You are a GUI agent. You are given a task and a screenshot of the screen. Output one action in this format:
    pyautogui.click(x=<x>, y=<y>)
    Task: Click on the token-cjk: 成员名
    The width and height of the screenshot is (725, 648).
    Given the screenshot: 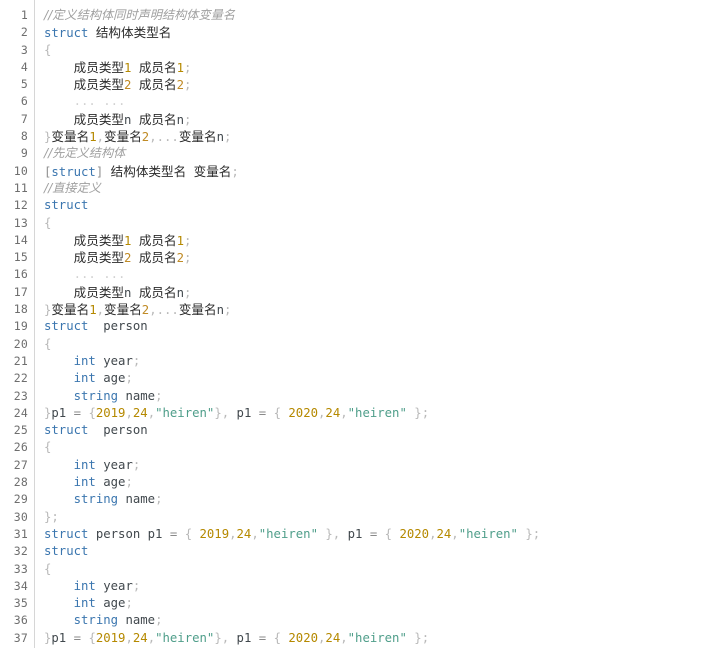 What is the action you would take?
    pyautogui.click(x=157, y=67)
    